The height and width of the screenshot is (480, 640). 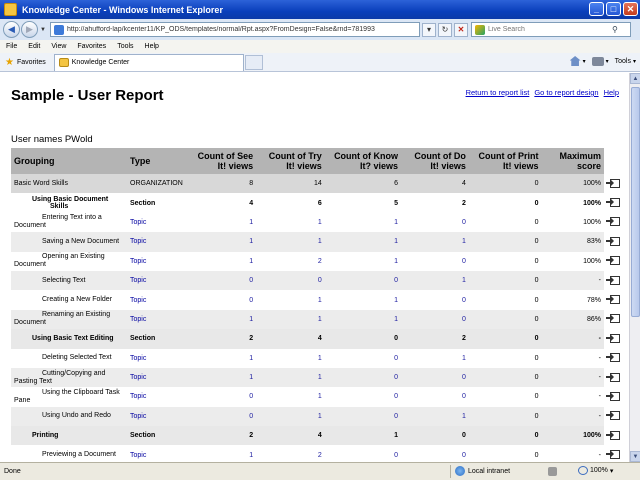 I want to click on menu-edit: Edit, so click(x=33, y=46).